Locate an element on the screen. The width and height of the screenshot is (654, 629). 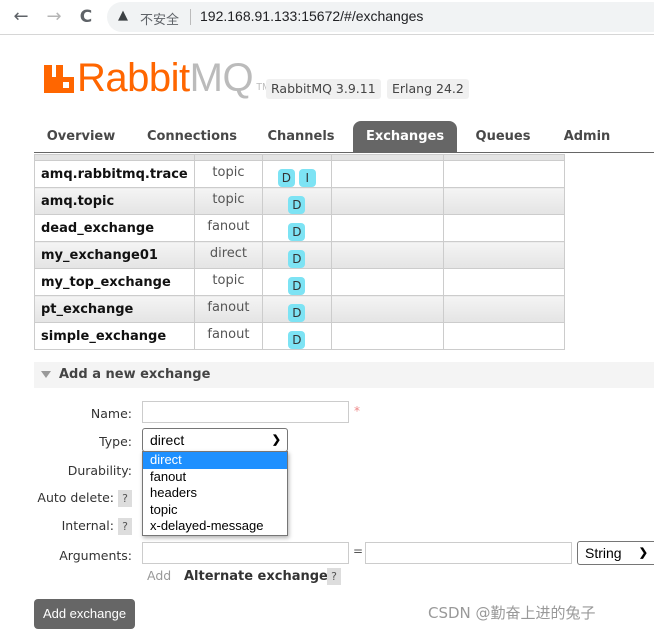
chevron-down-icon: ❯ is located at coordinates (276, 440).